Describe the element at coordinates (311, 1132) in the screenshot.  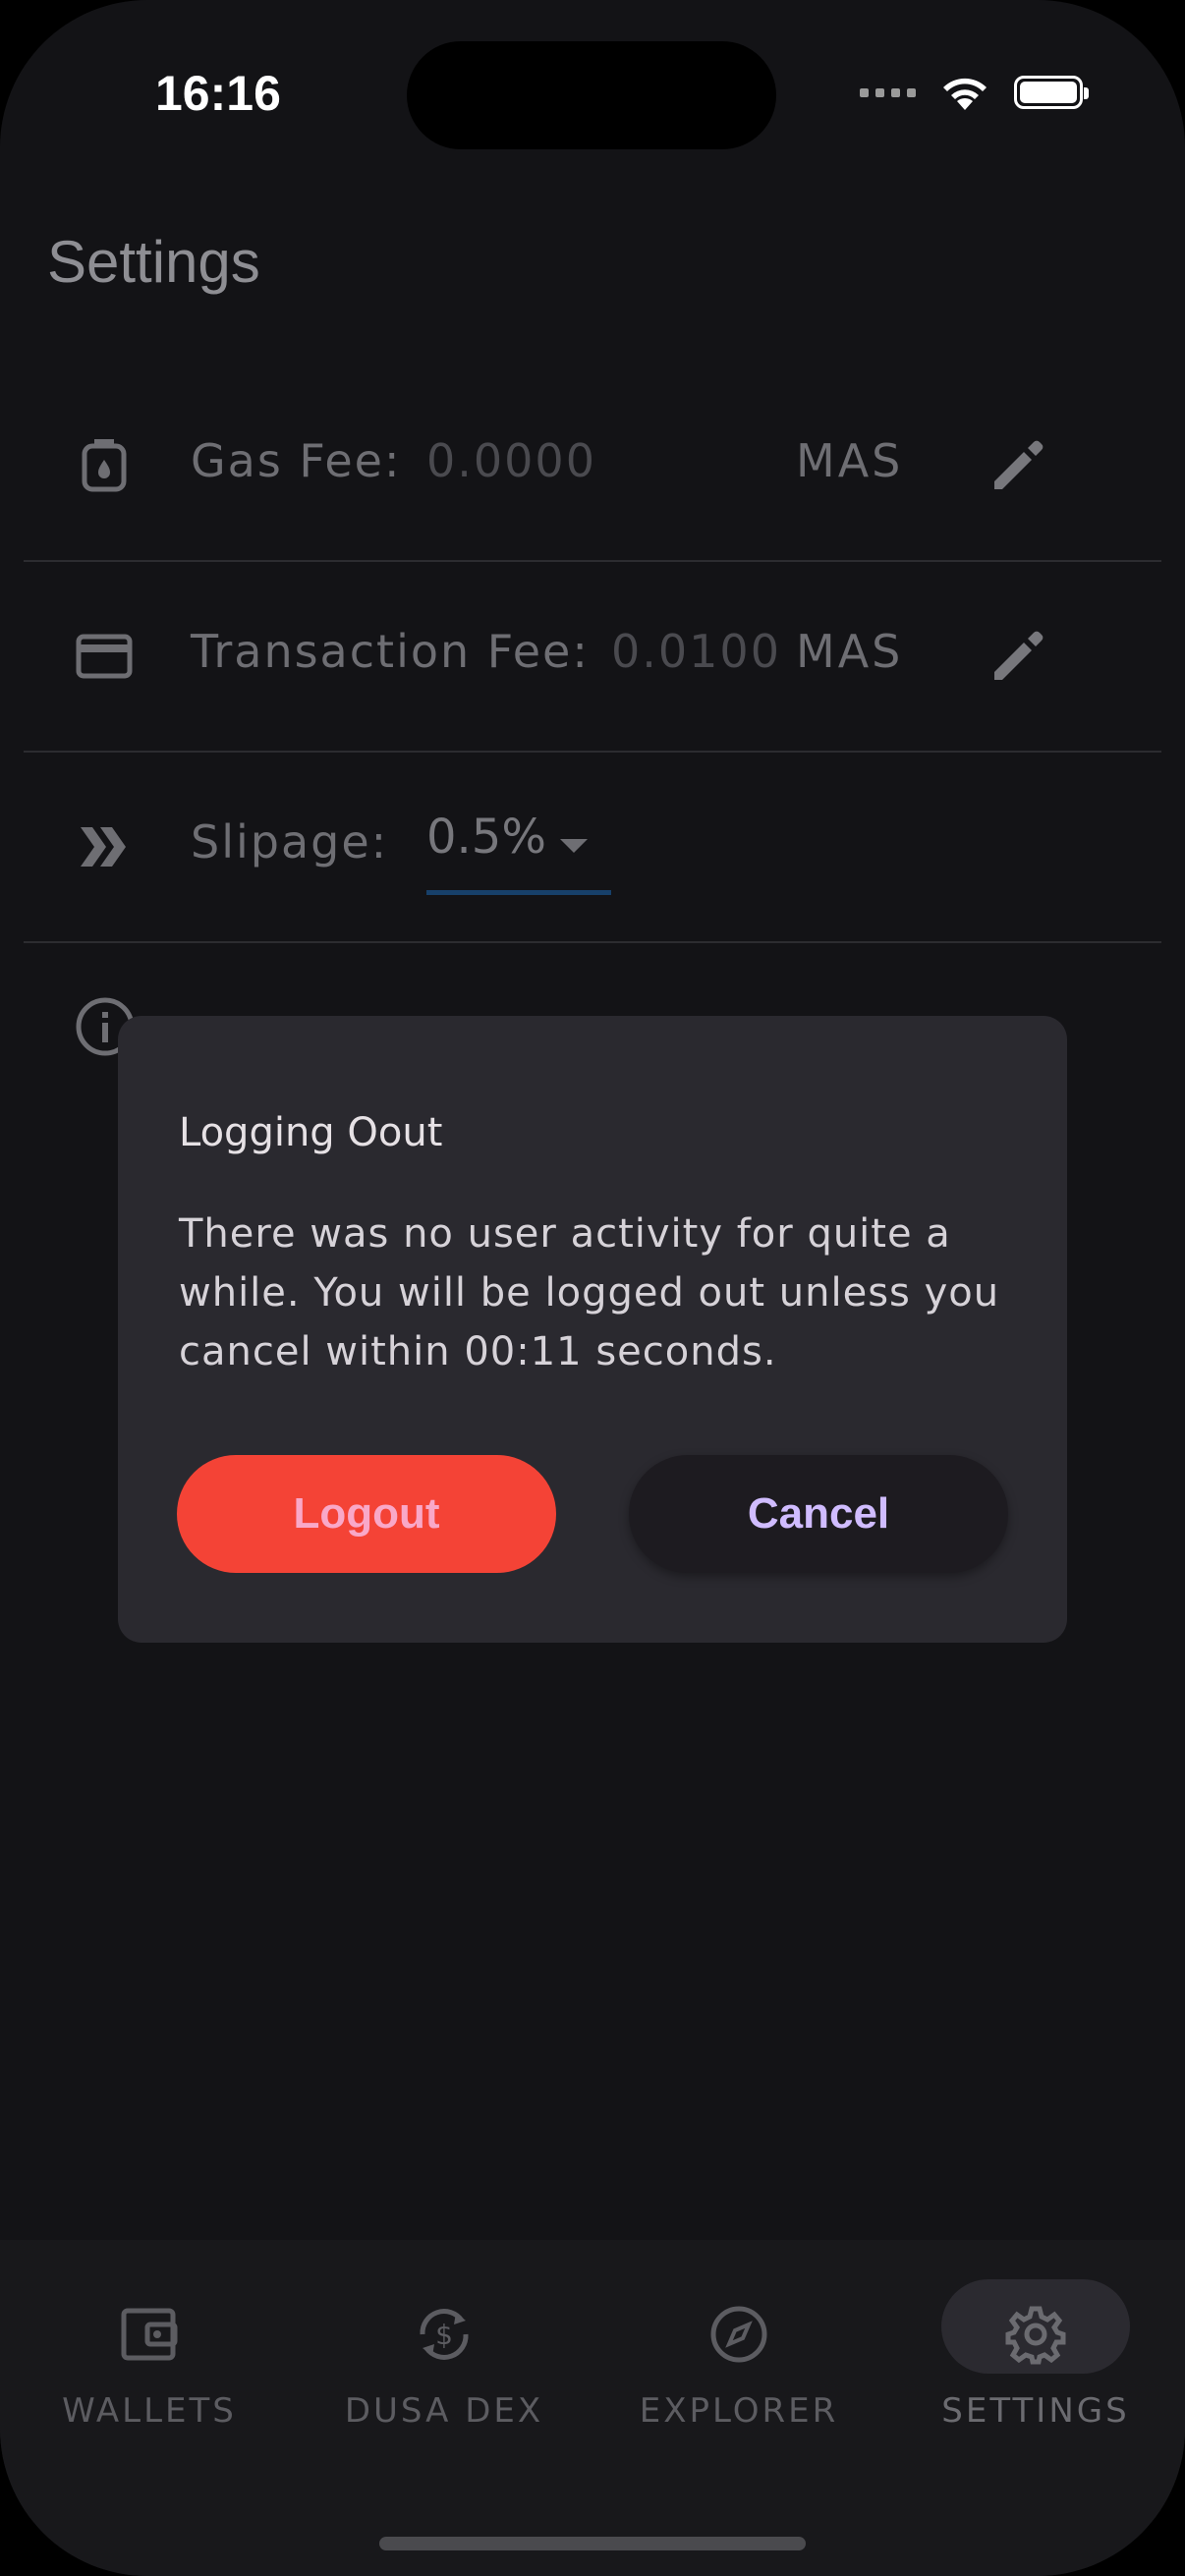
I see `dialog-title: Logging Oout` at that location.